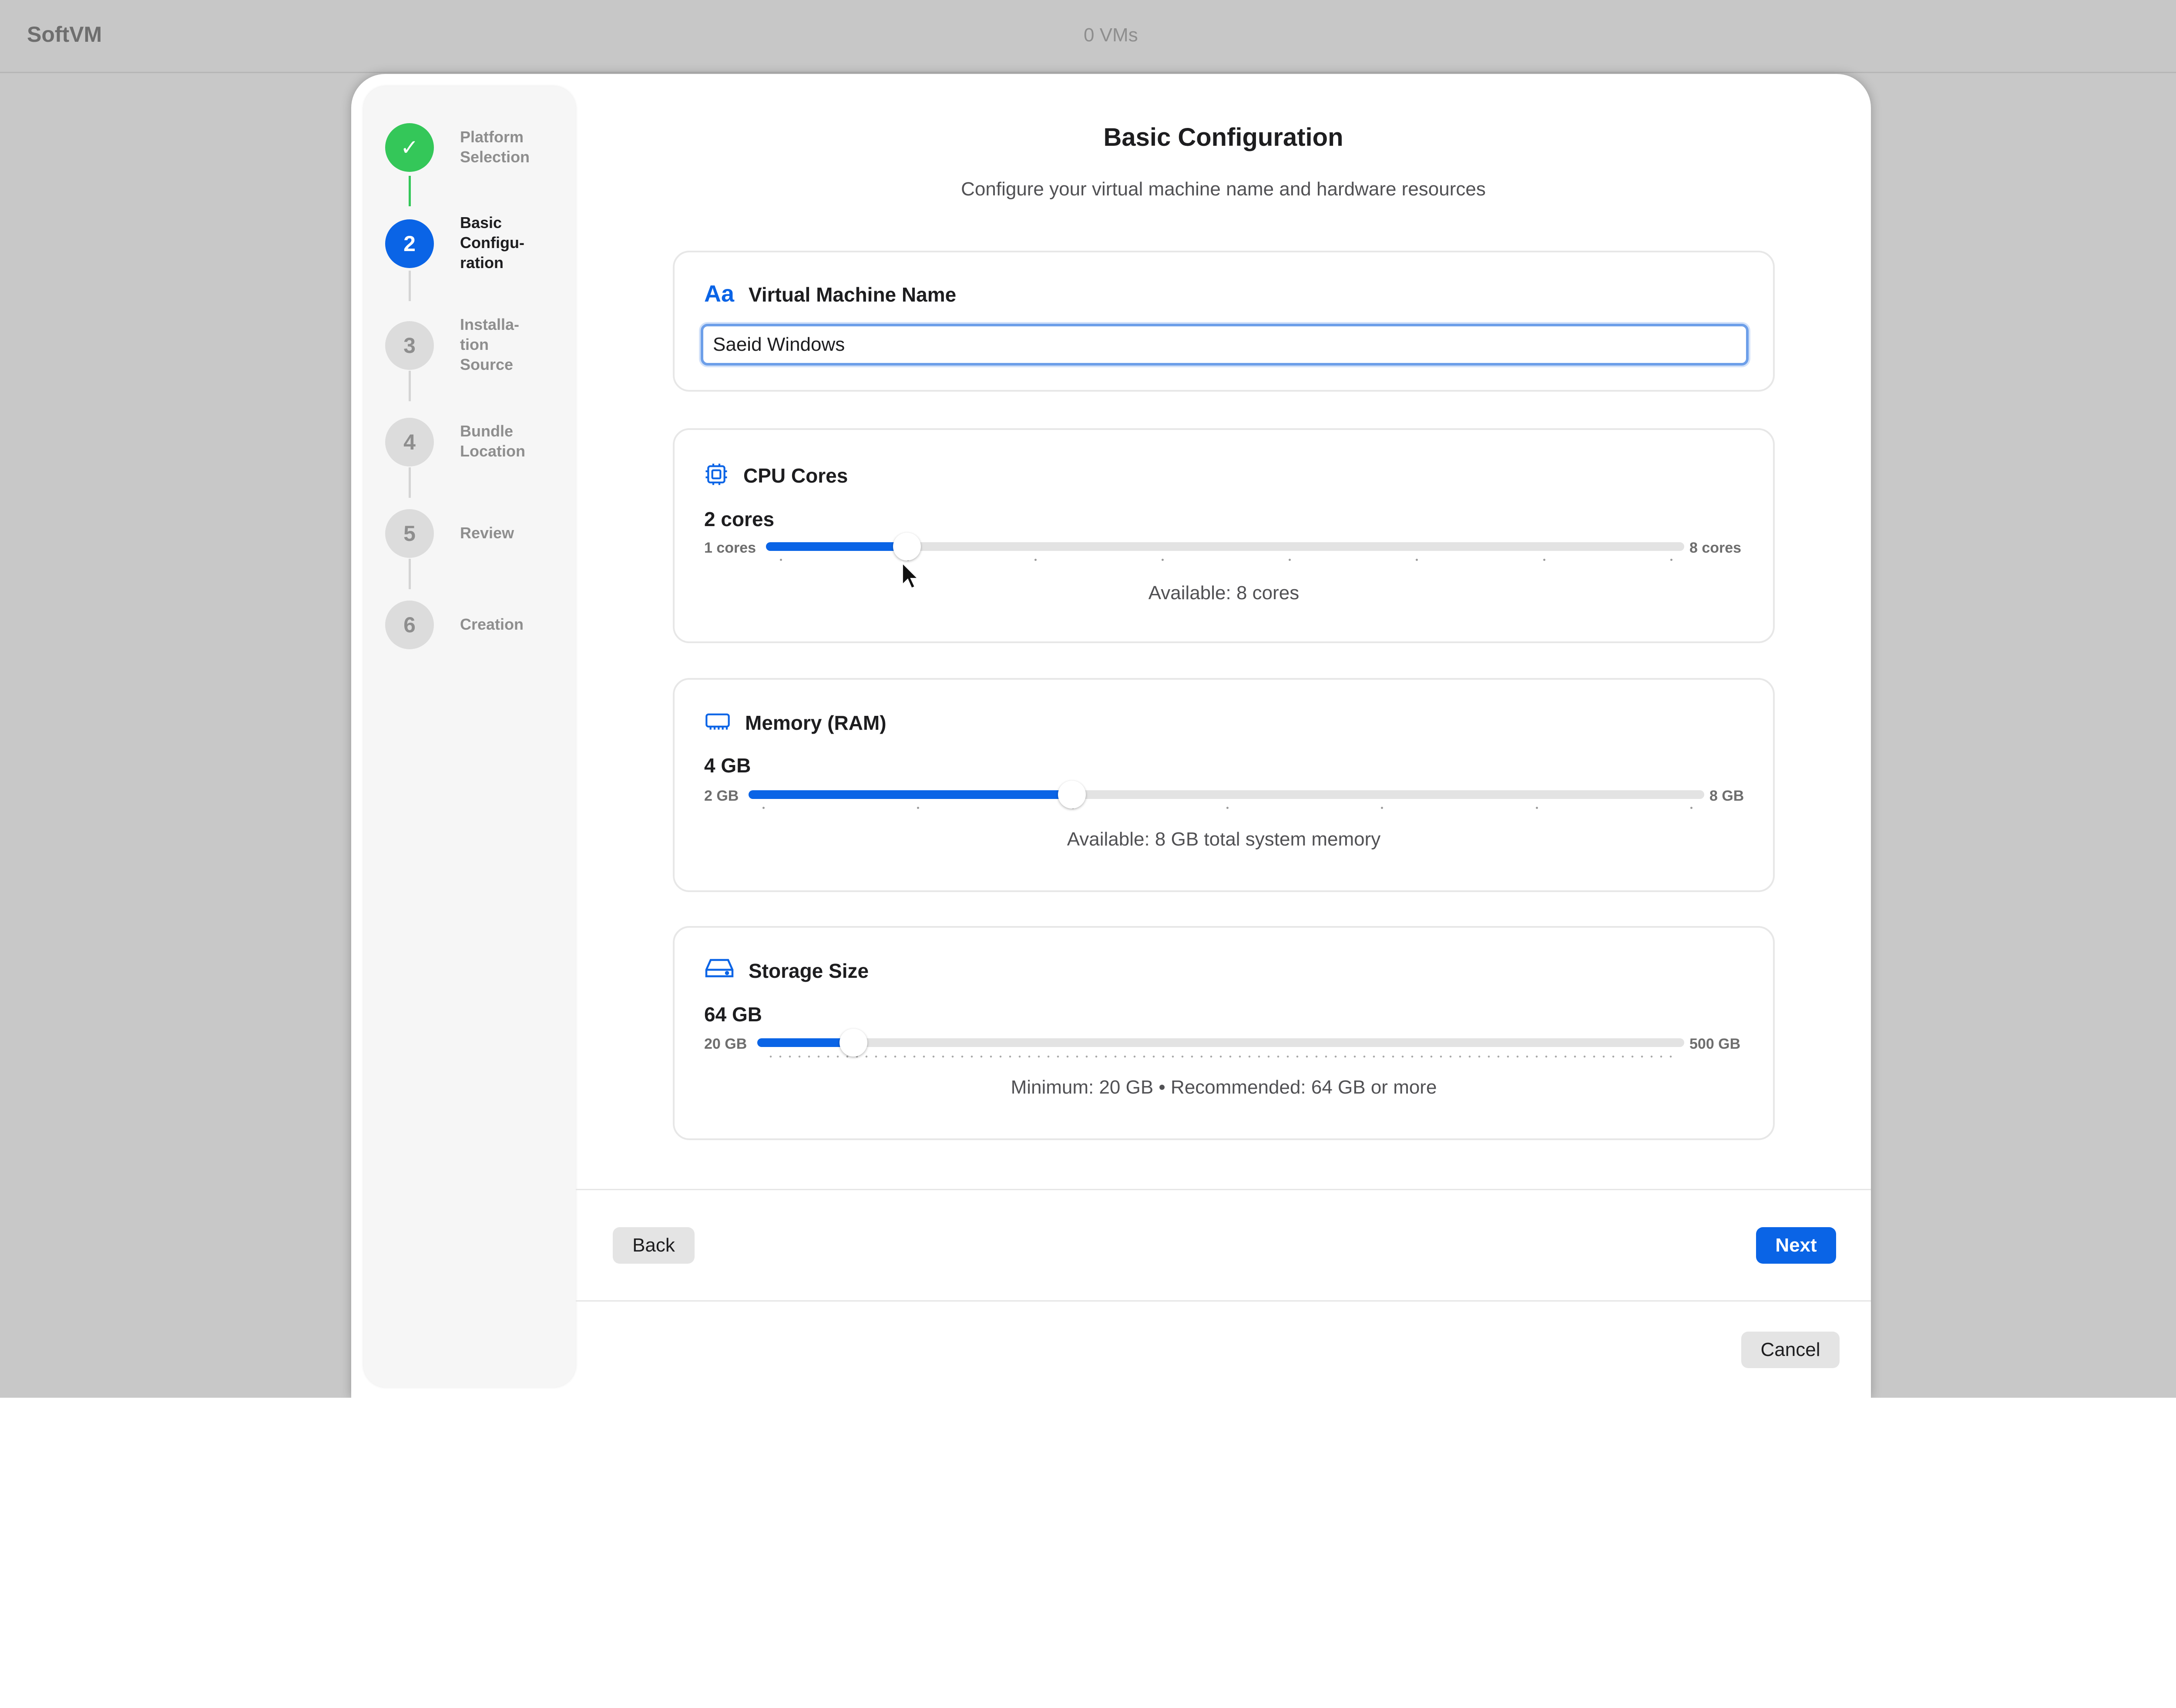  What do you see at coordinates (719, 970) in the screenshot?
I see `hard-drive-icon` at bounding box center [719, 970].